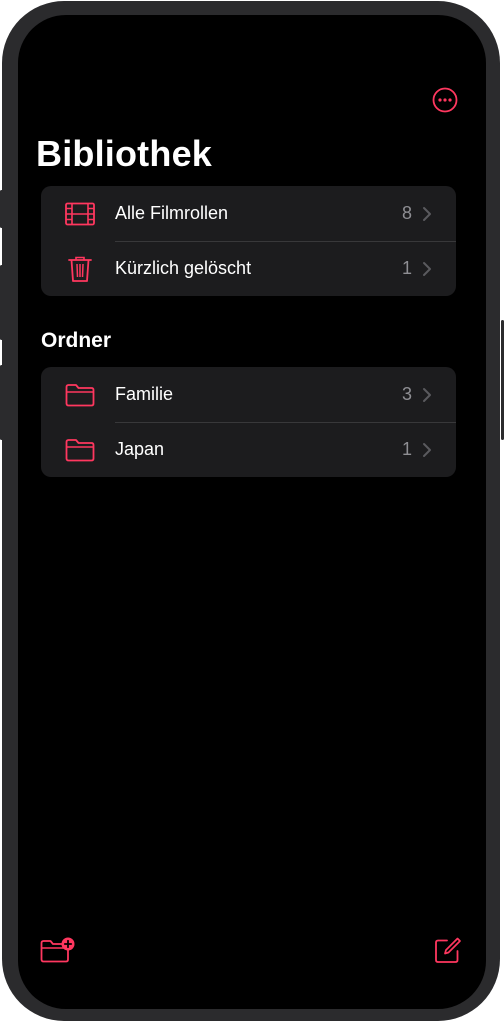  What do you see at coordinates (248, 213) in the screenshot?
I see `list-item-all-filmrolls: Alle Filmrollen 8` at bounding box center [248, 213].